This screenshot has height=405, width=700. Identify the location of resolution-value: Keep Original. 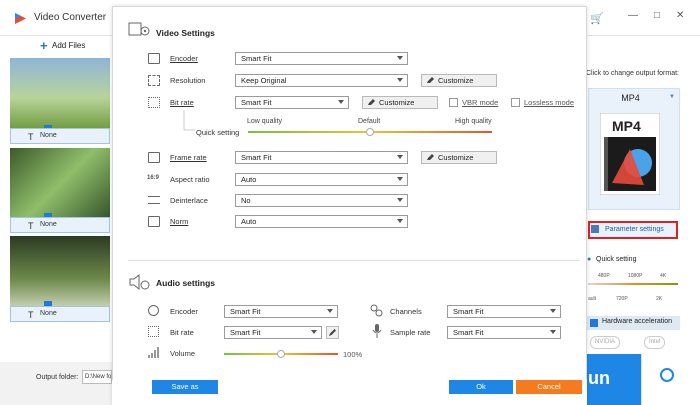
(264, 80).